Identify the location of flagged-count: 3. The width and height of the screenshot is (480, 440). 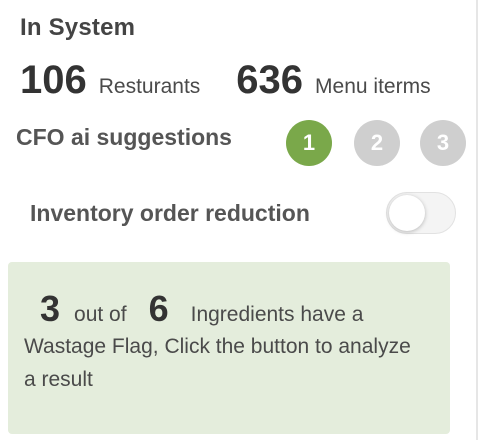
(50, 308).